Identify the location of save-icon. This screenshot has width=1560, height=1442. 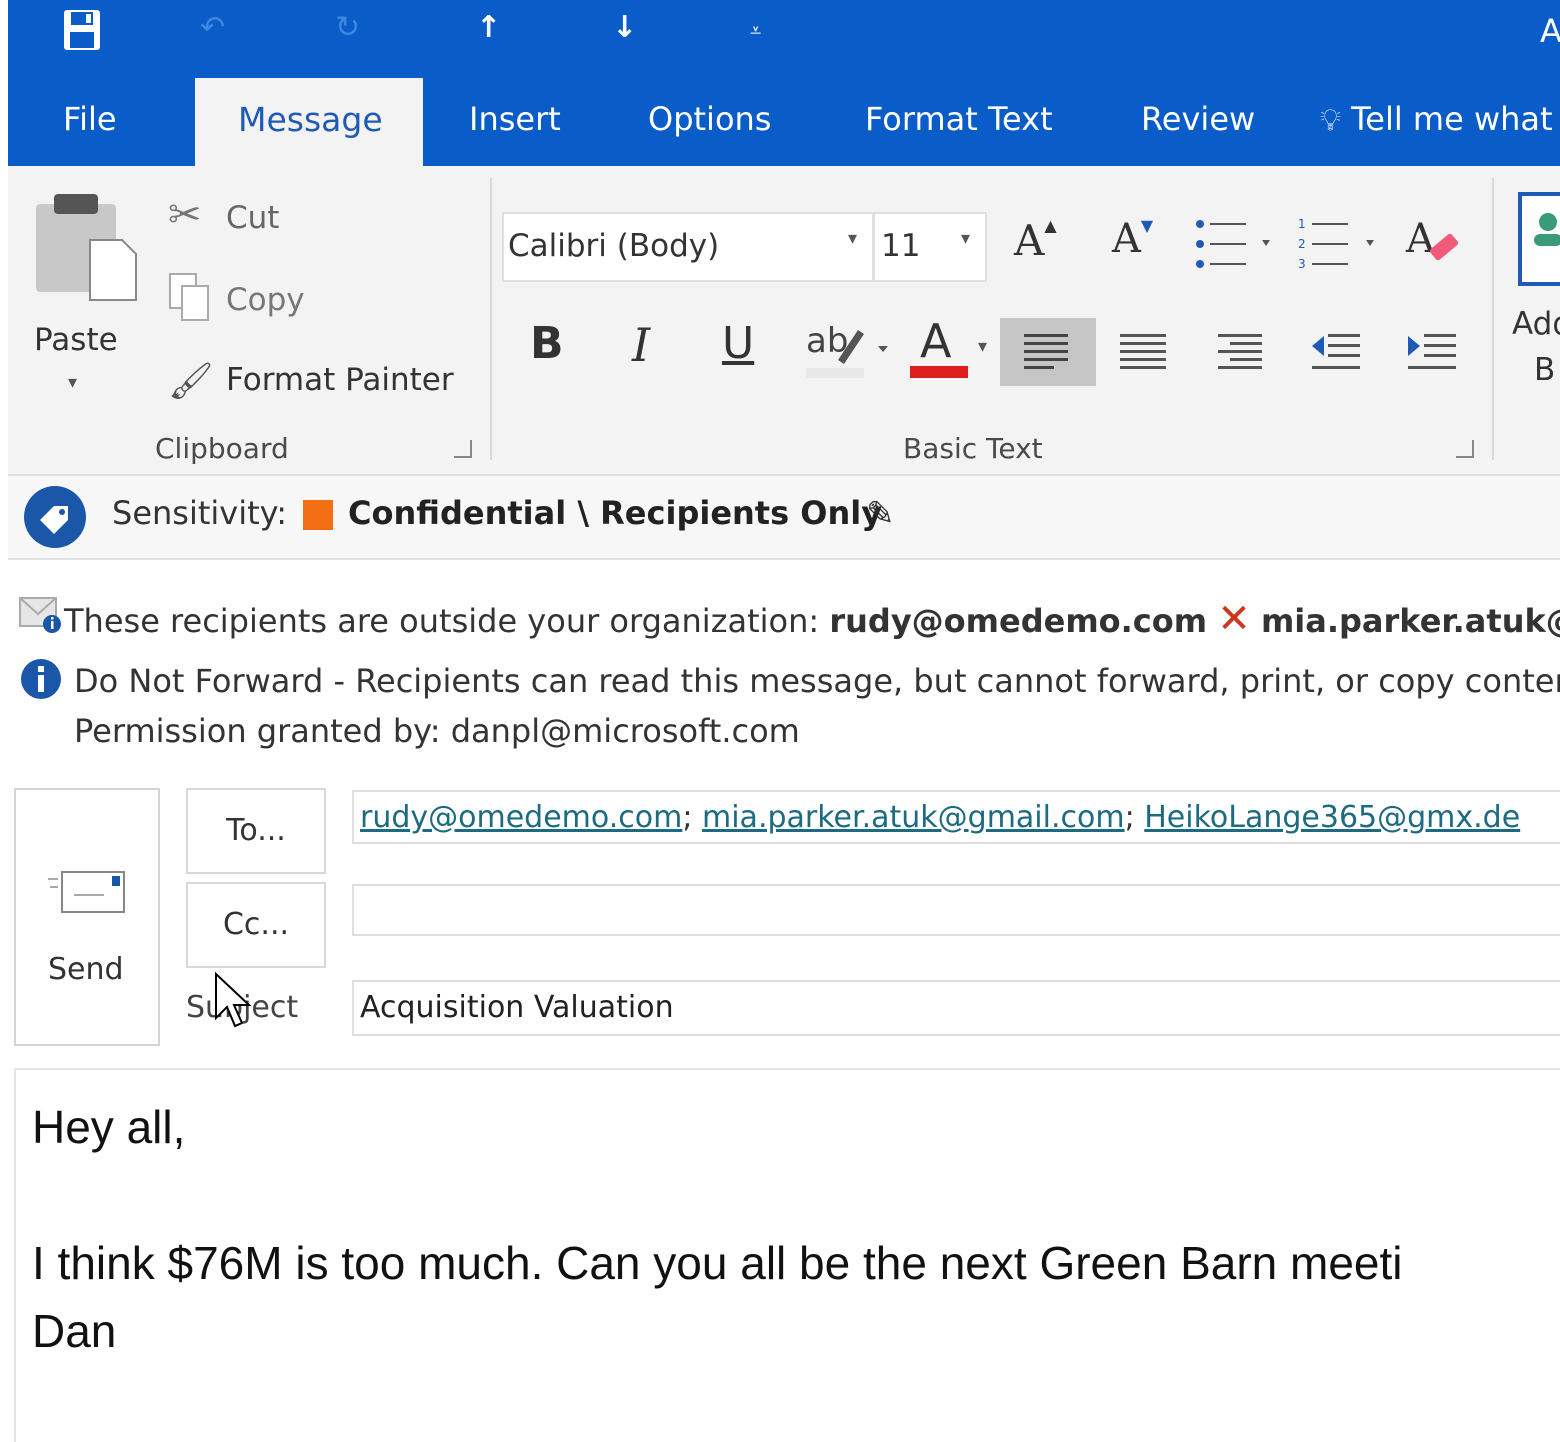
(82, 34).